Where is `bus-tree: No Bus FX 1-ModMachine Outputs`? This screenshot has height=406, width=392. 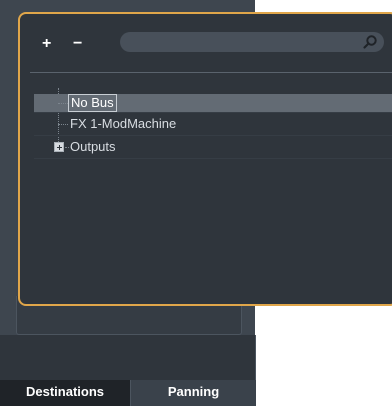
bus-tree: No Bus FX 1-ModMachine Outputs is located at coordinates (213, 126).